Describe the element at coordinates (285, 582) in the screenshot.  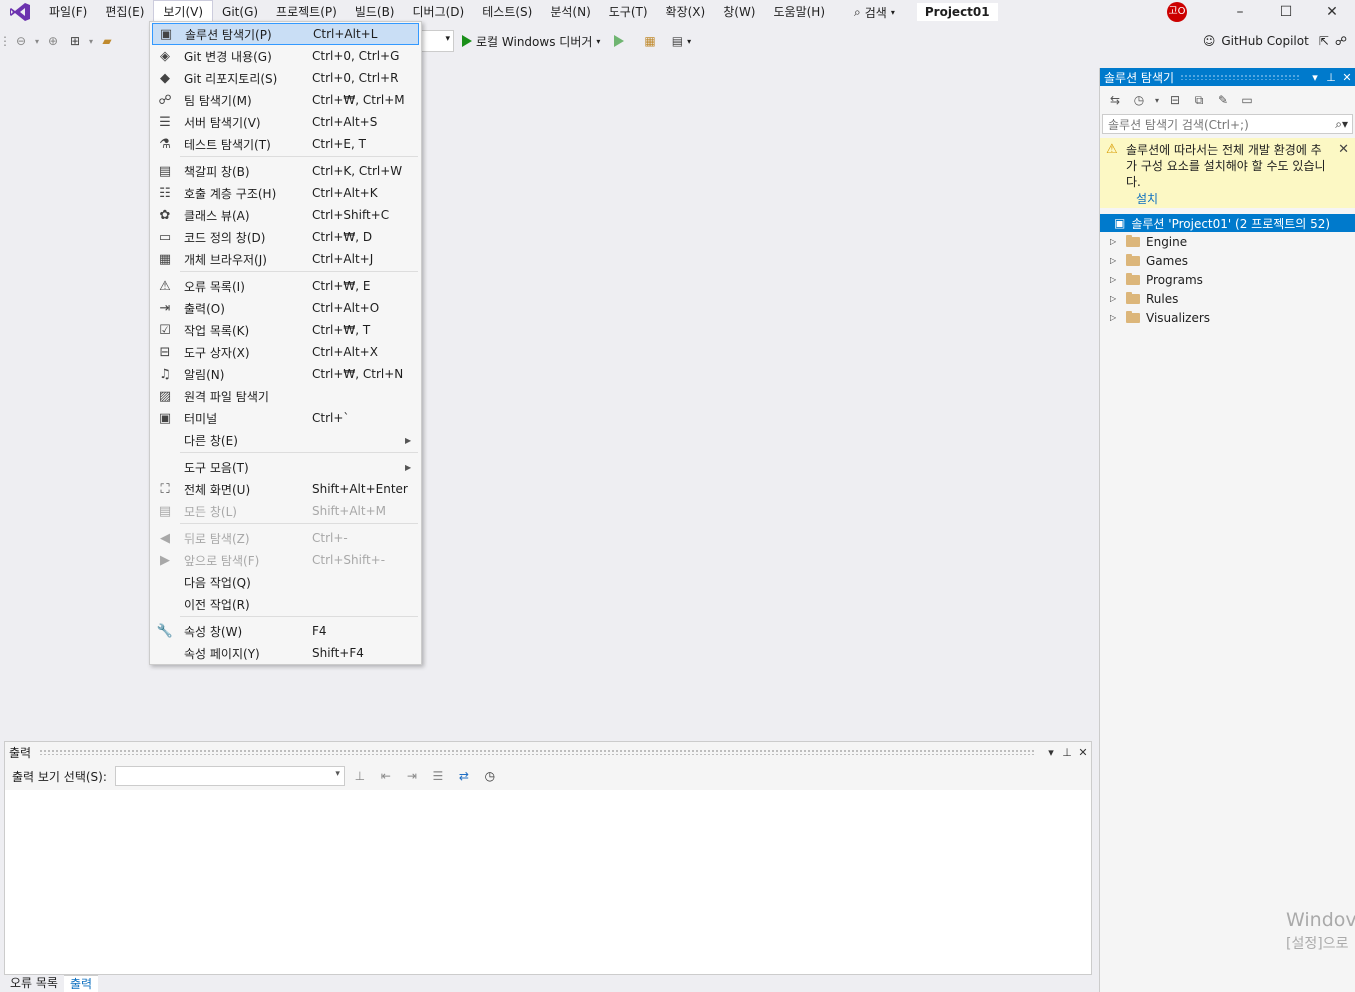
I see `view-menu-item-24: 다음 작업(Q)` at that location.